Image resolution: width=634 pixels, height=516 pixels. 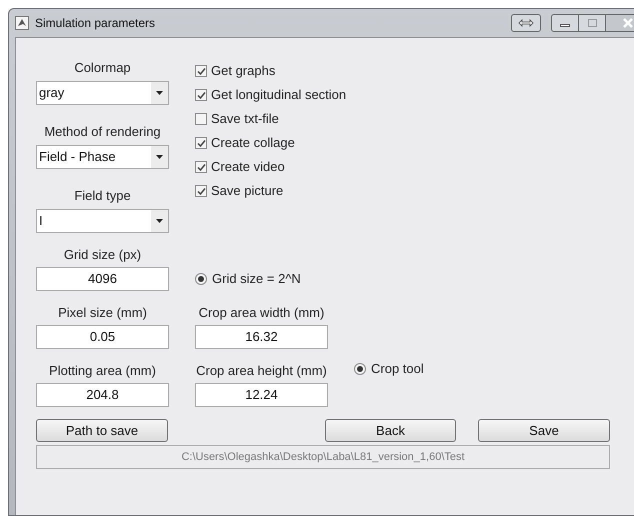 What do you see at coordinates (102, 132) in the screenshot?
I see `field-label: Method of rendering` at bounding box center [102, 132].